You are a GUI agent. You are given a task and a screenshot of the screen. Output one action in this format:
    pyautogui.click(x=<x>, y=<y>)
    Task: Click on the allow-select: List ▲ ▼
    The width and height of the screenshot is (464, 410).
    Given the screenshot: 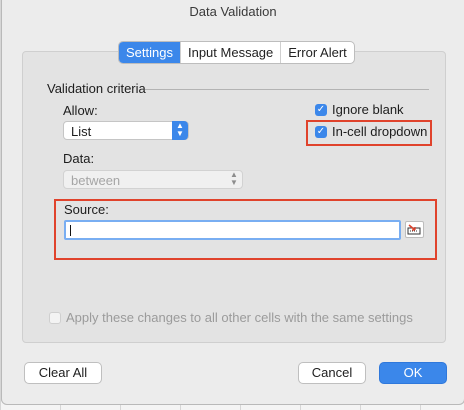 What is the action you would take?
    pyautogui.click(x=126, y=130)
    